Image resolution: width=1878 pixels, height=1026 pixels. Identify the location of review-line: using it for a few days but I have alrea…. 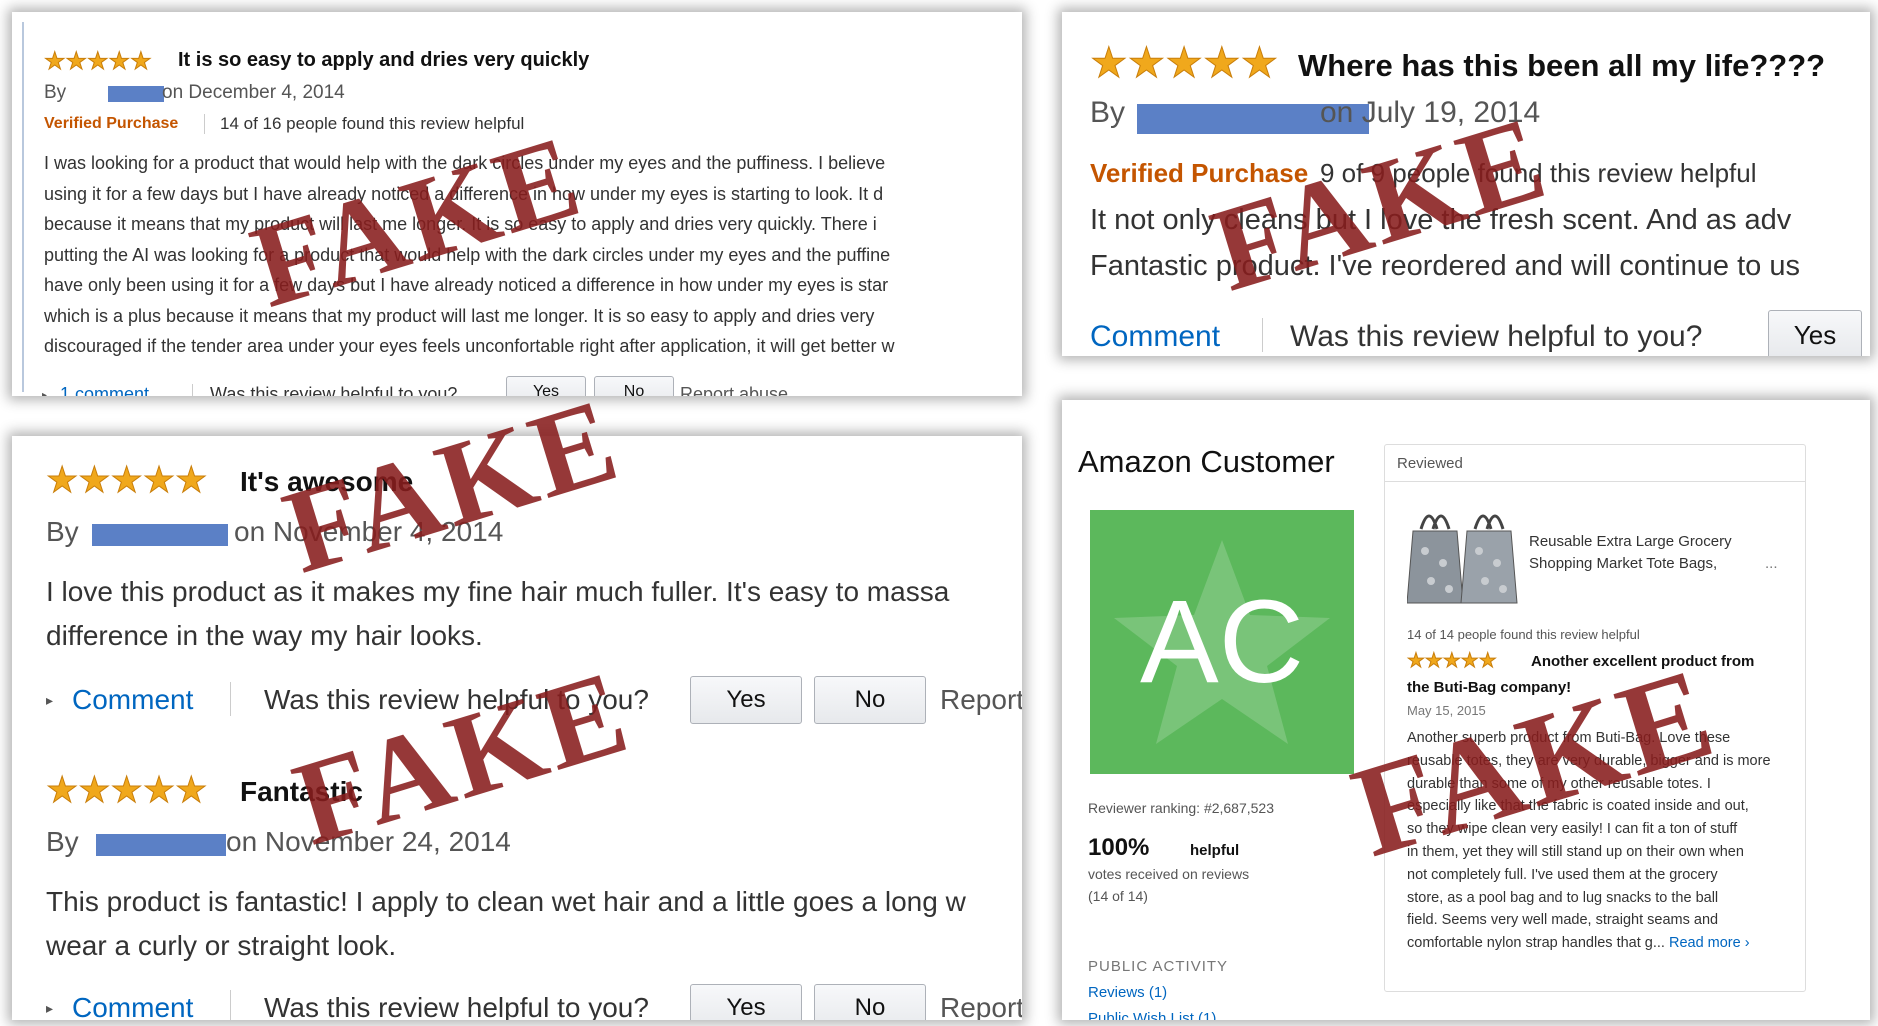
(464, 193).